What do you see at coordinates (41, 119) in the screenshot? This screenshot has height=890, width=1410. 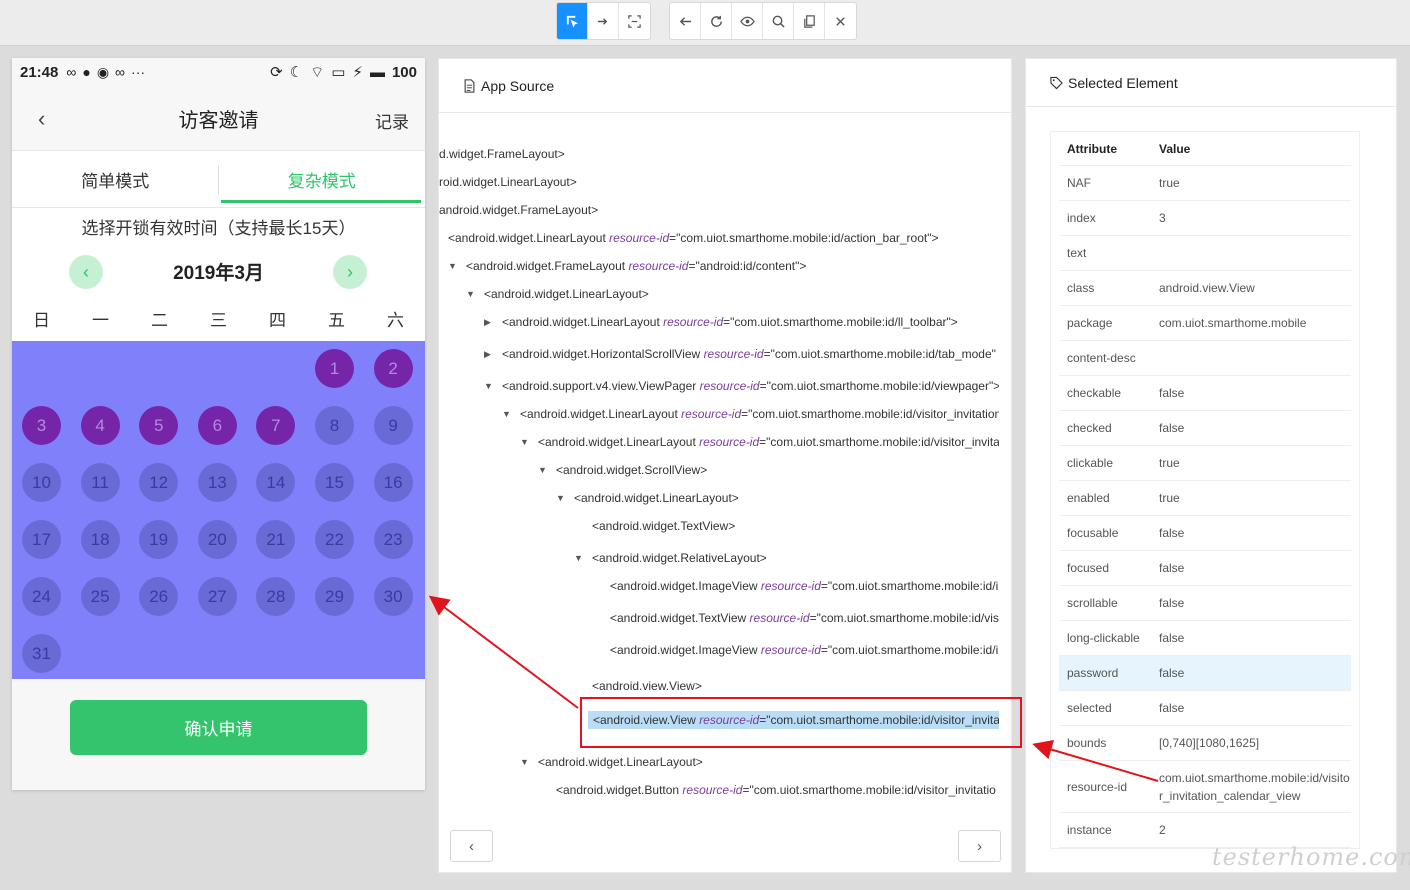 I see `chevron-left-icon: ‹` at bounding box center [41, 119].